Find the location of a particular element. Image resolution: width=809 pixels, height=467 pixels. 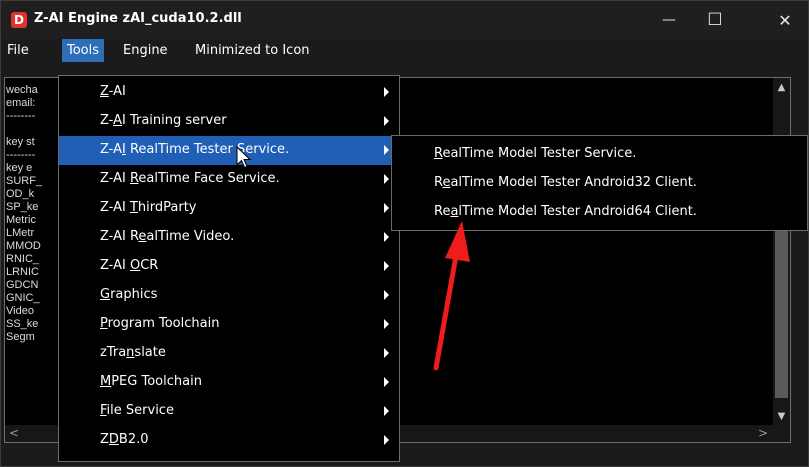

scroll-down-icon: ▼ is located at coordinates (781, 417).